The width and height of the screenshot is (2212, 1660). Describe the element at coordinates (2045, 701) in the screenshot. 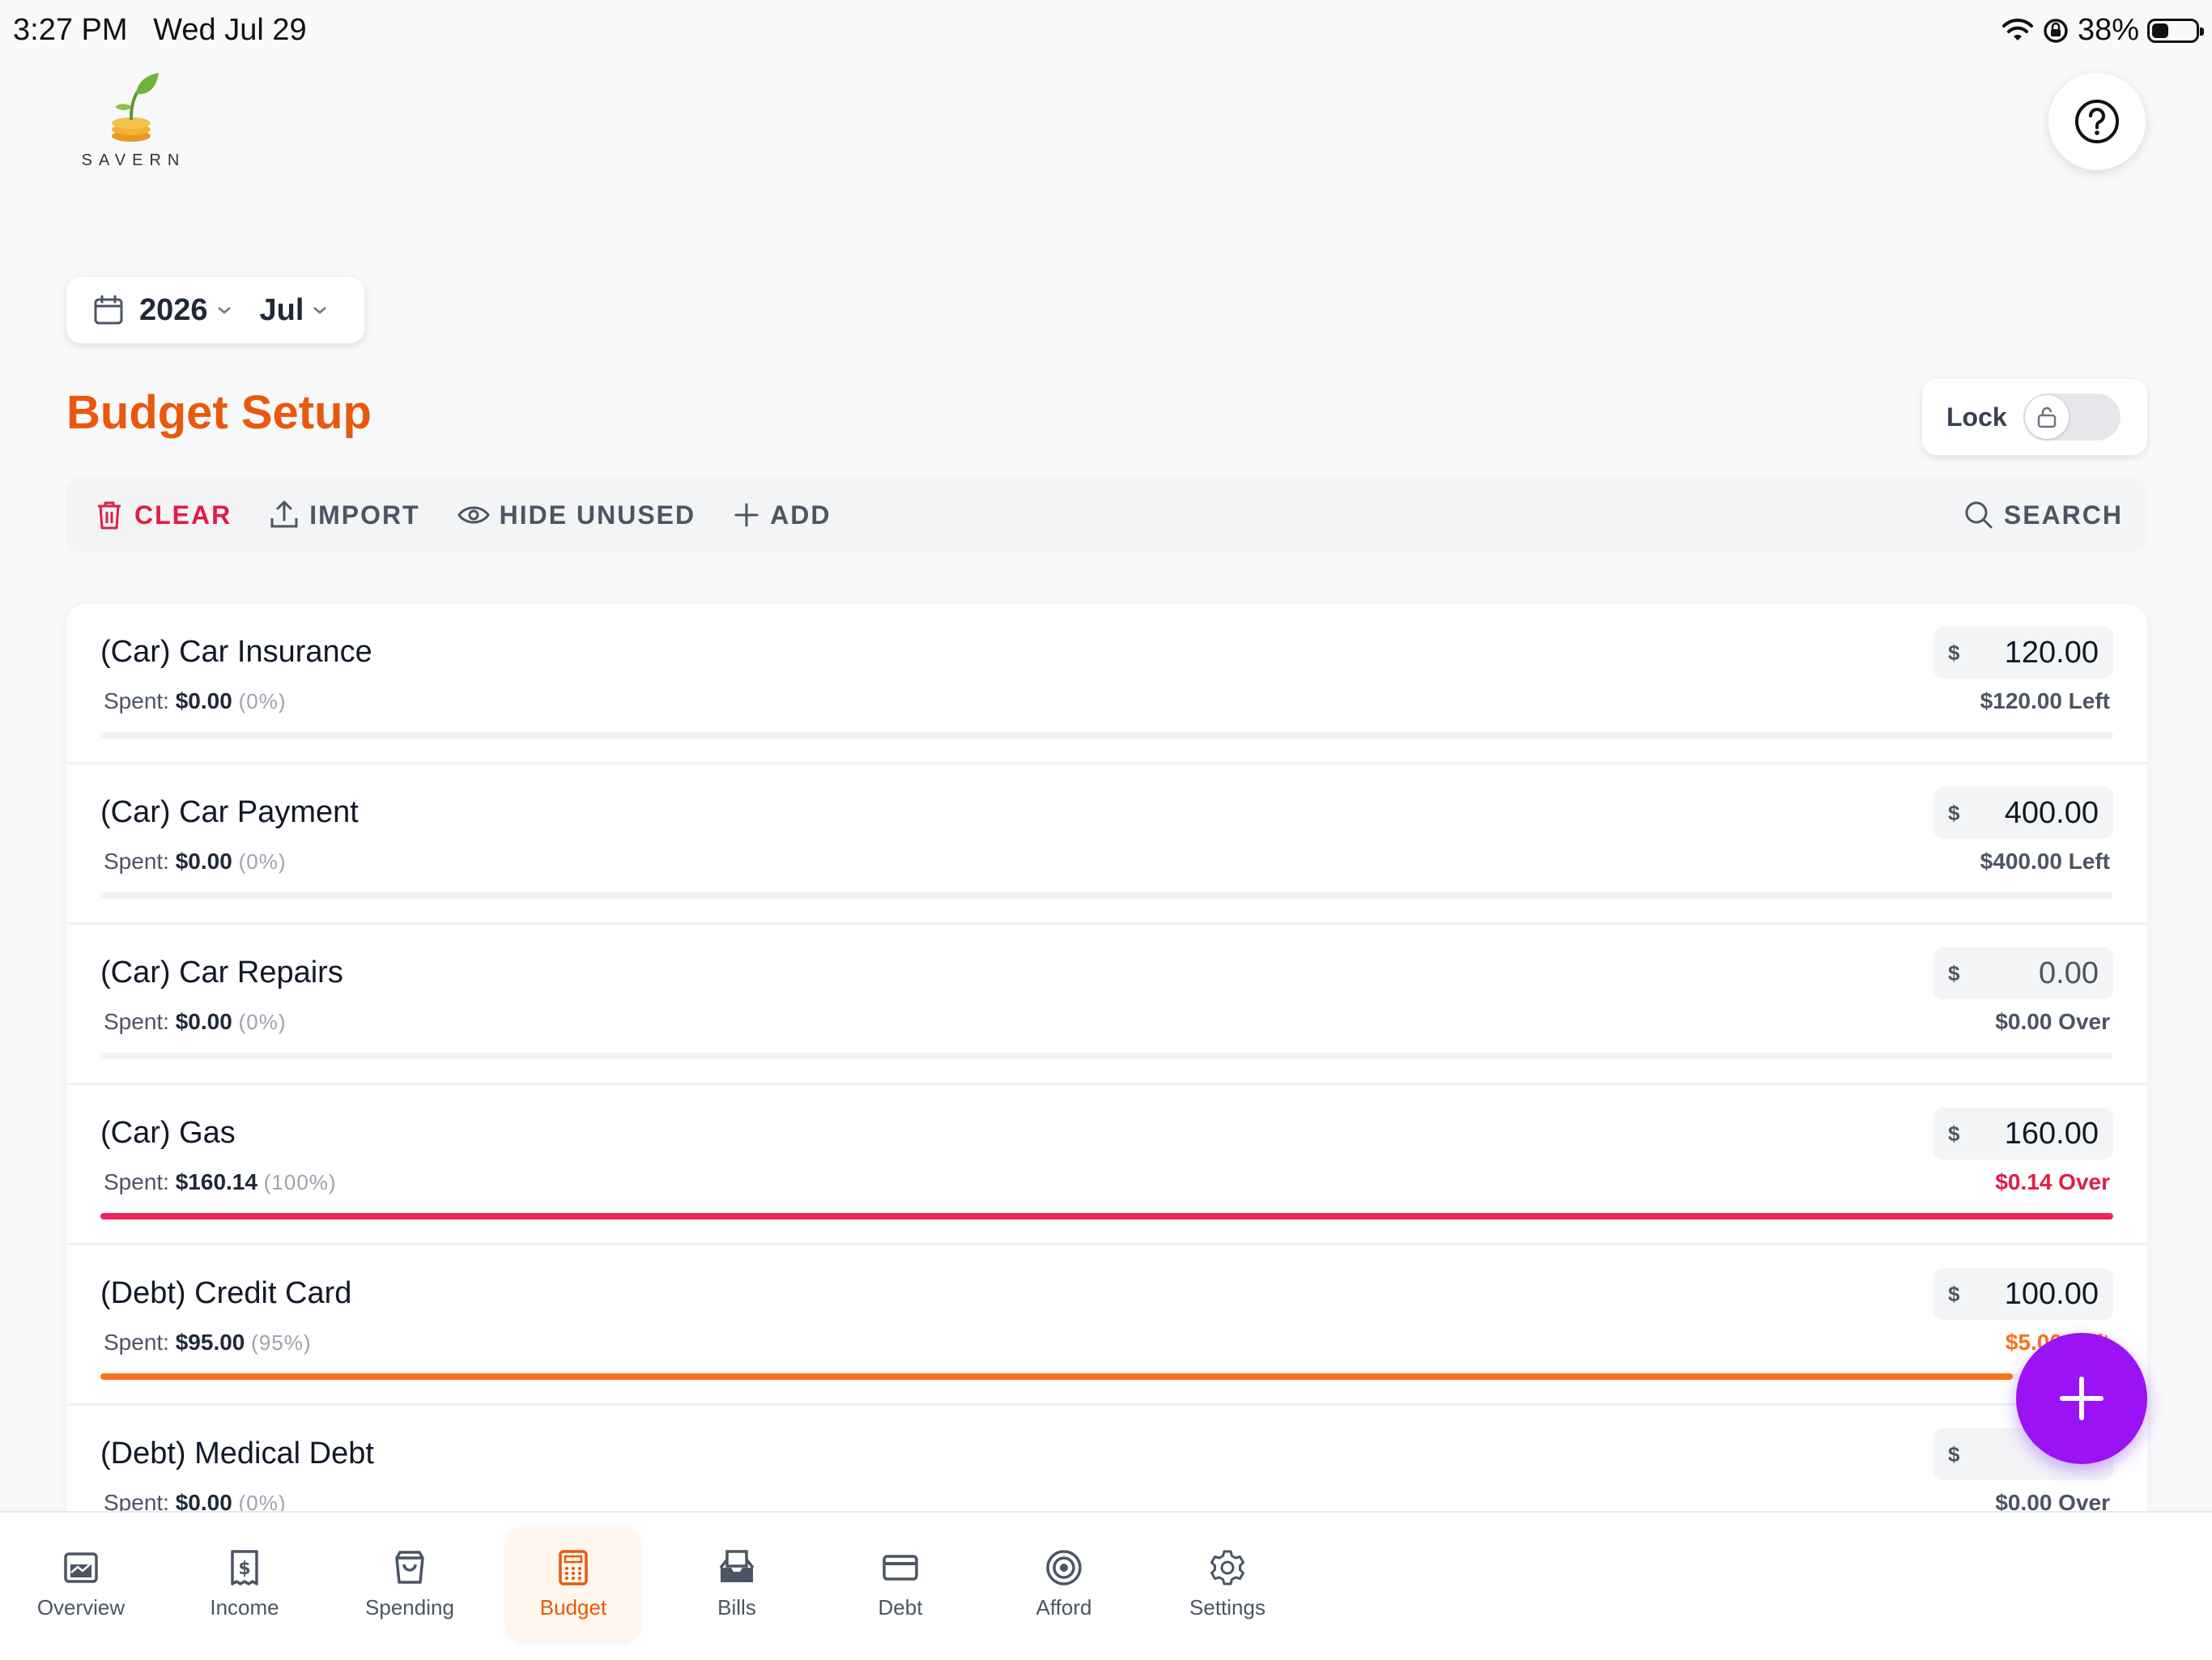

I see `remaining-text: $120.00 Left` at that location.